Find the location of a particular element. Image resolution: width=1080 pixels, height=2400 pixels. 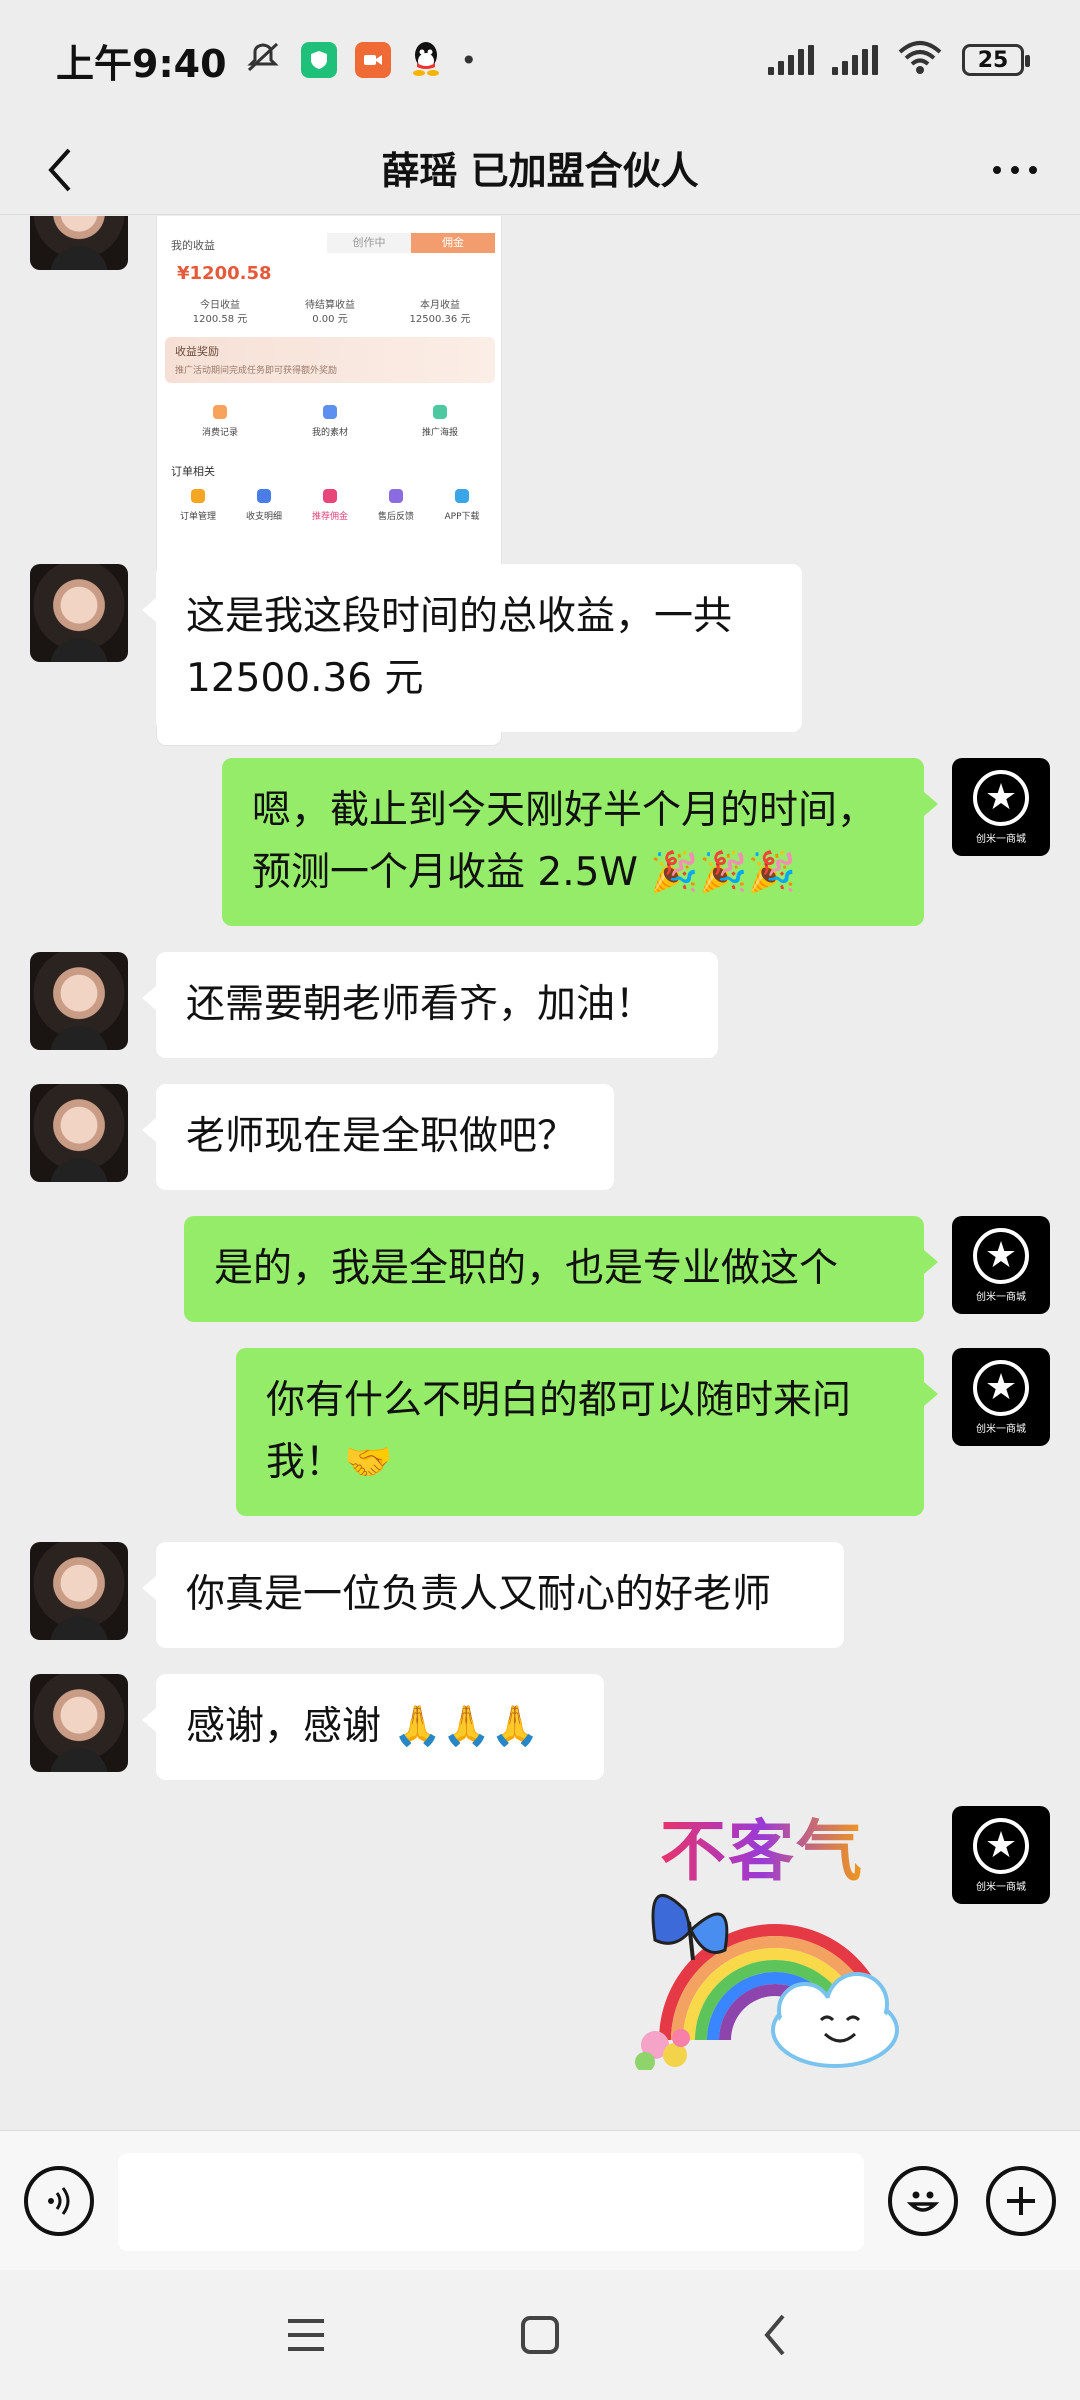

order-icon is located at coordinates (198, 496).